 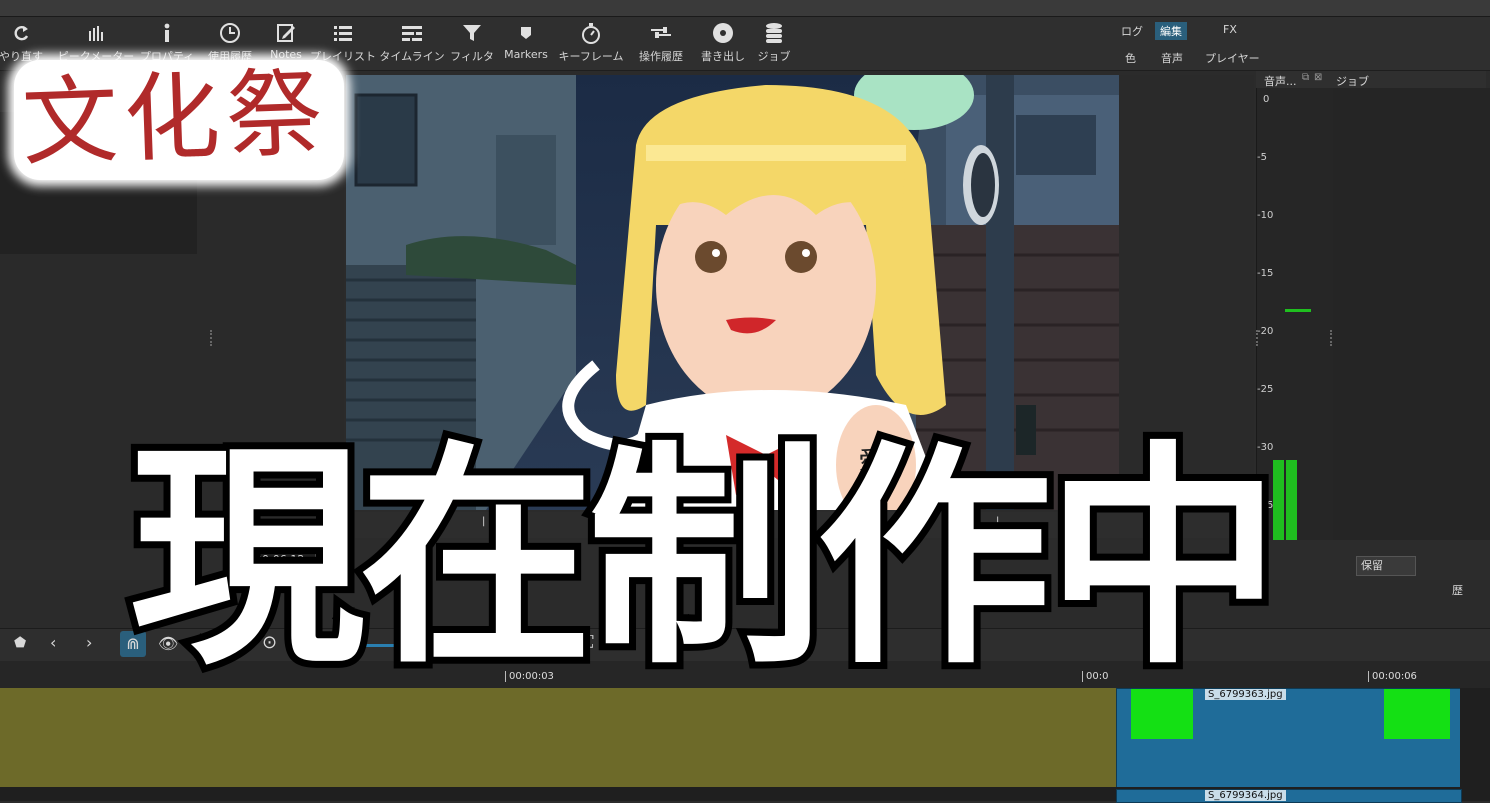 What do you see at coordinates (96, 33) in the screenshot?
I see `peak-meter-icon` at bounding box center [96, 33].